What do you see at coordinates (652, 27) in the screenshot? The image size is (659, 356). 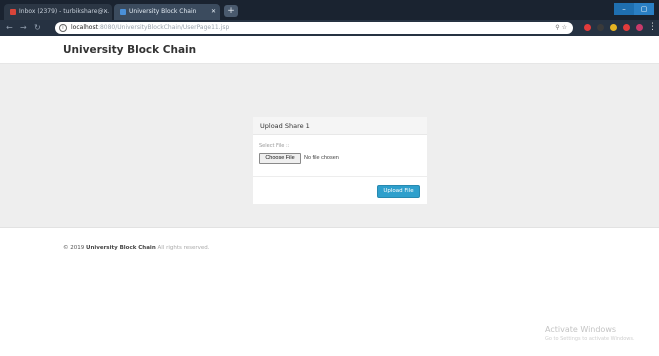 I see `menu-icon: ⋮` at bounding box center [652, 27].